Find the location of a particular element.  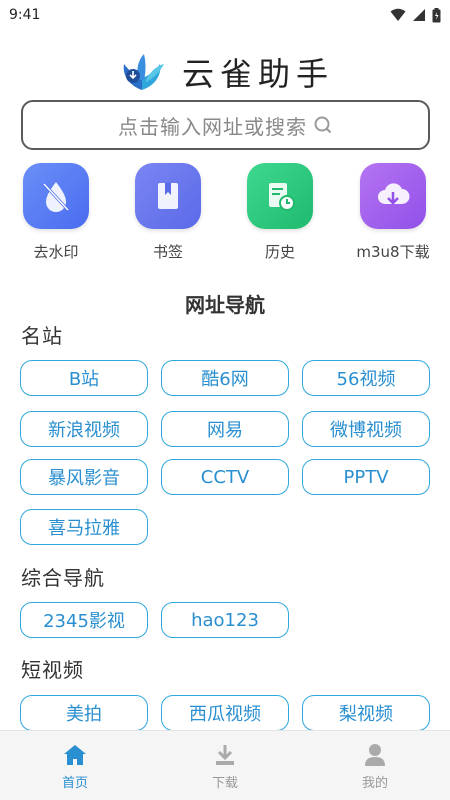

nav-link: 西瓜视频 is located at coordinates (225, 713).